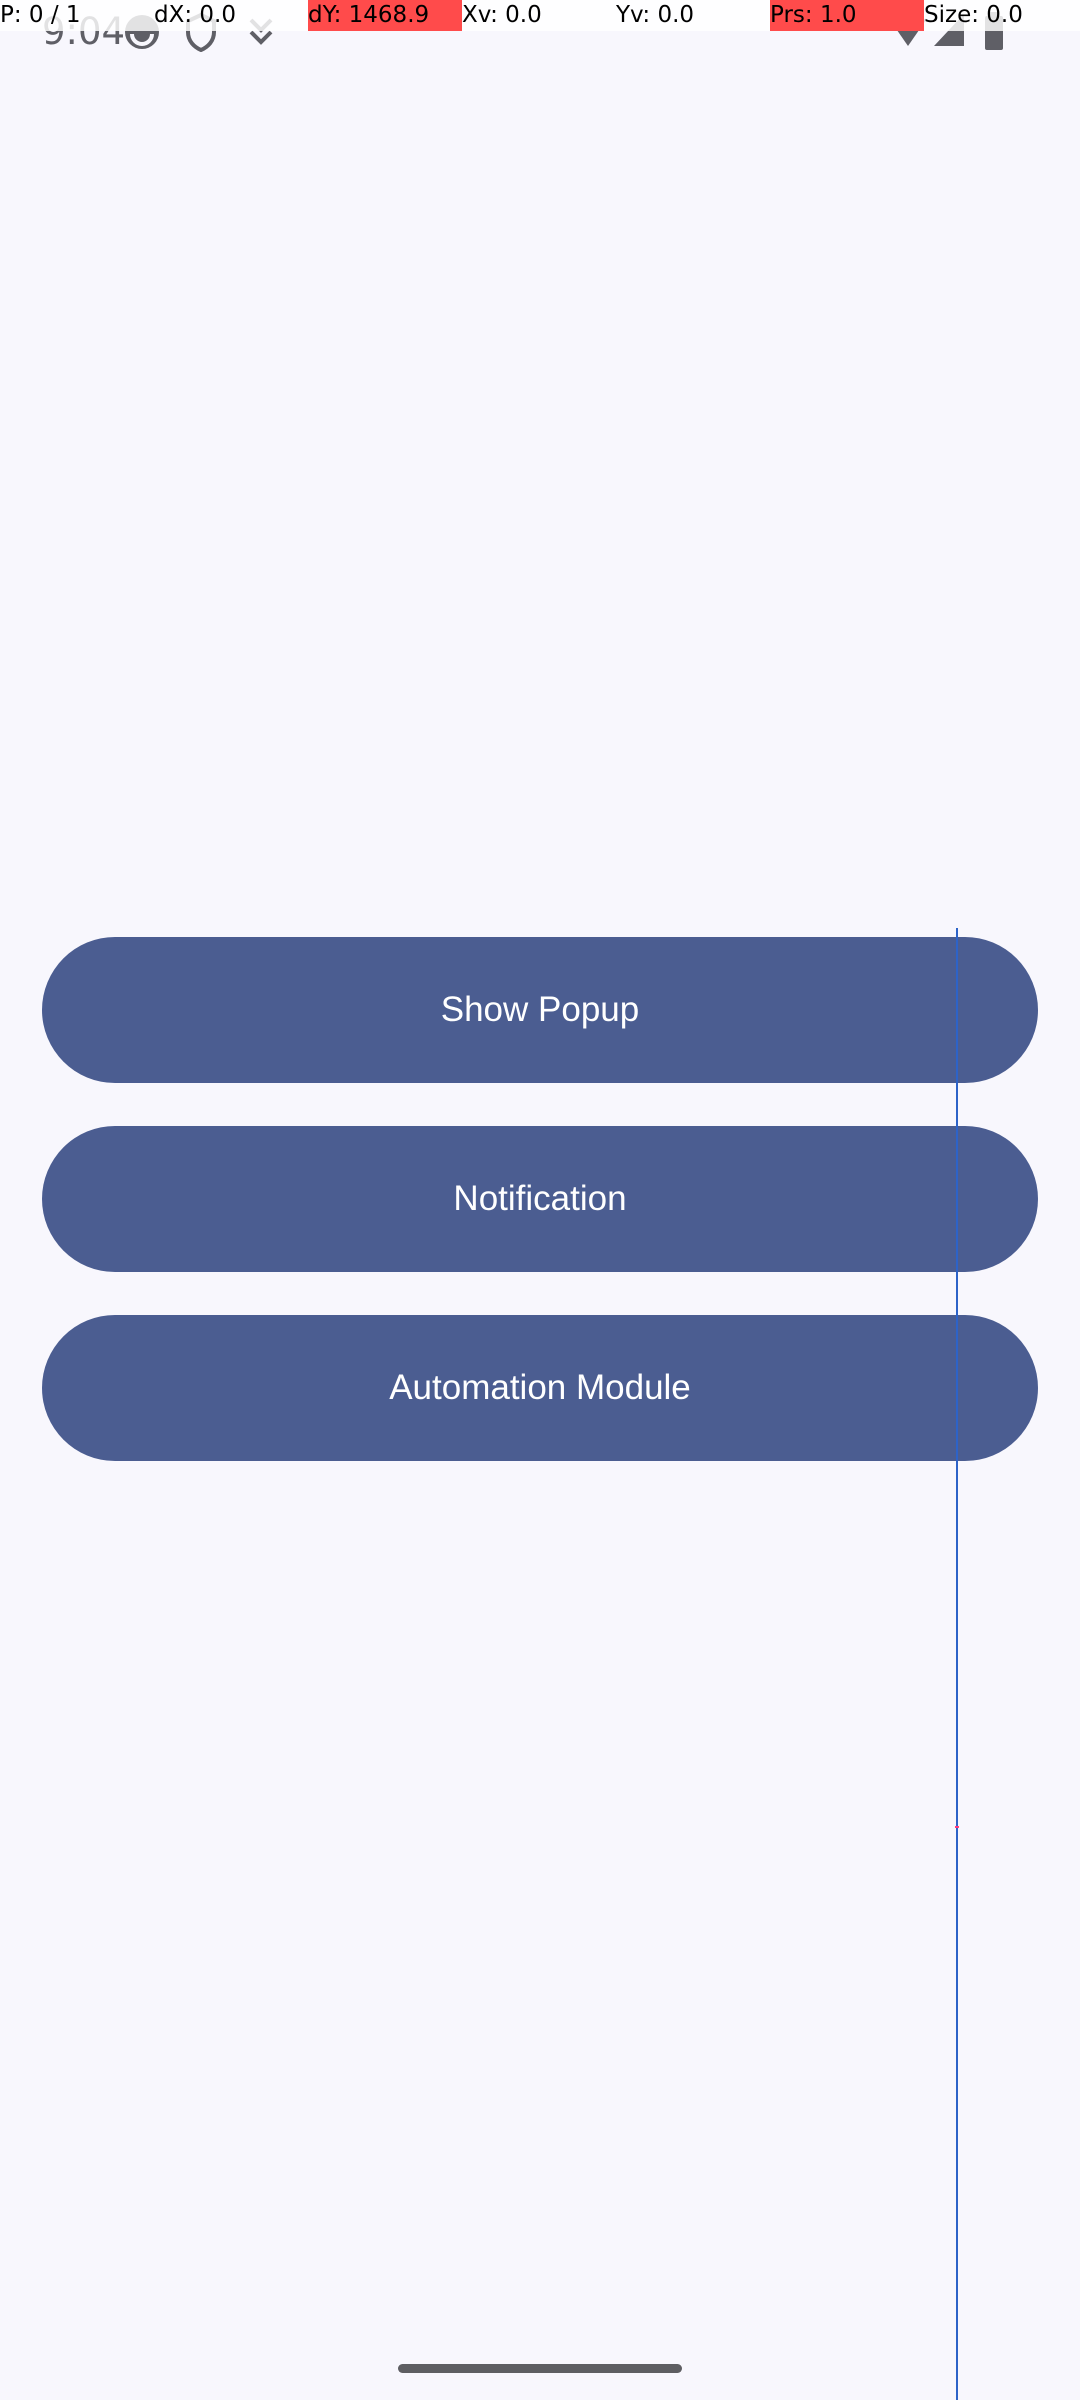 The width and height of the screenshot is (1080, 2400). I want to click on pointer-count: P: 0 / 1, so click(40, 15).